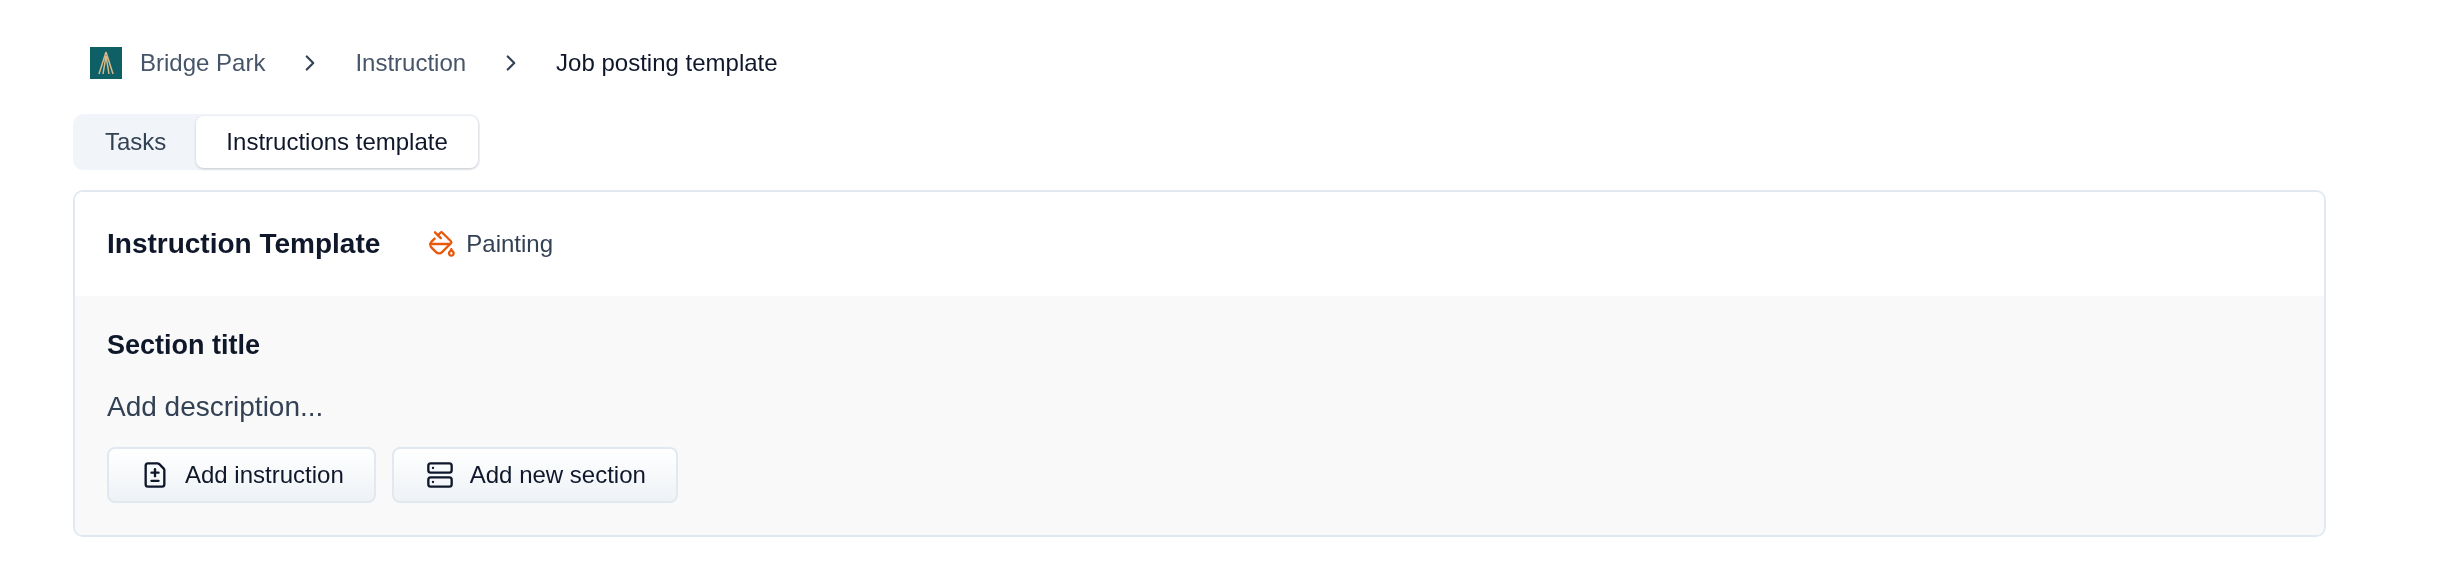  I want to click on paint-bucket-icon, so click(442, 244).